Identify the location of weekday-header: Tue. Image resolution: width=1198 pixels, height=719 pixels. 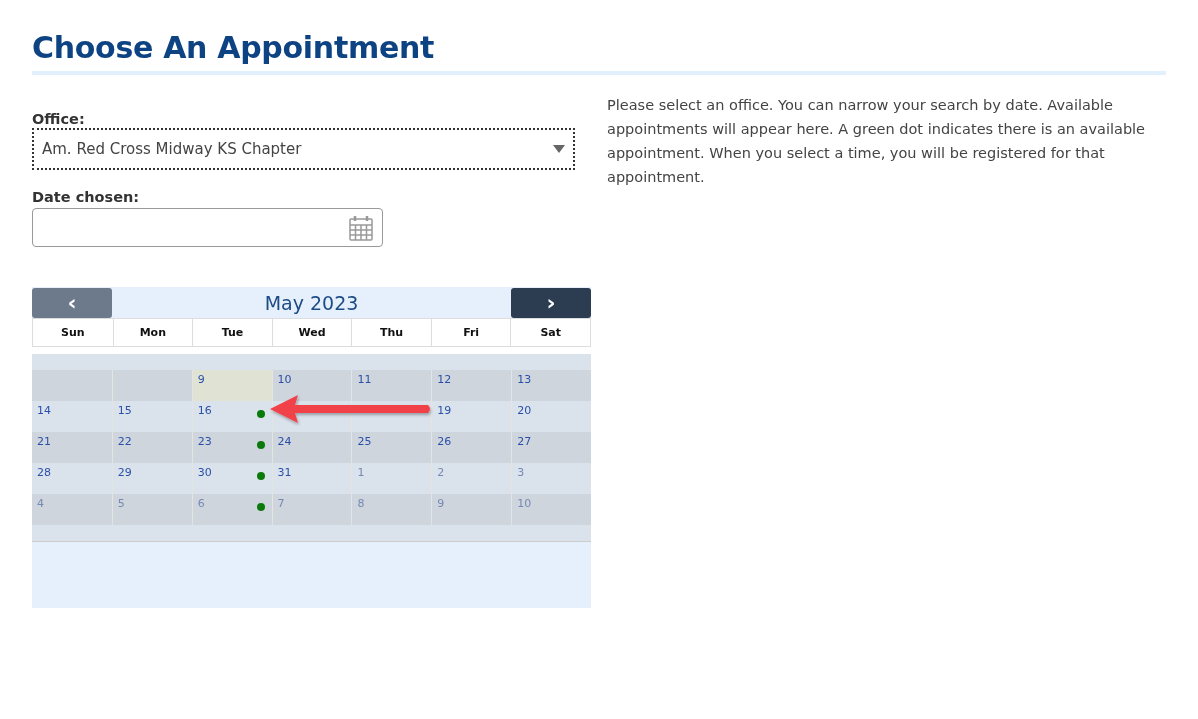
(232, 332).